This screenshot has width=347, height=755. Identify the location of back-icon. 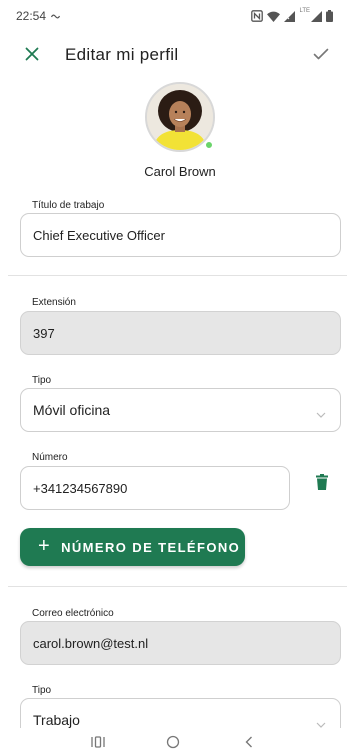
(249, 742).